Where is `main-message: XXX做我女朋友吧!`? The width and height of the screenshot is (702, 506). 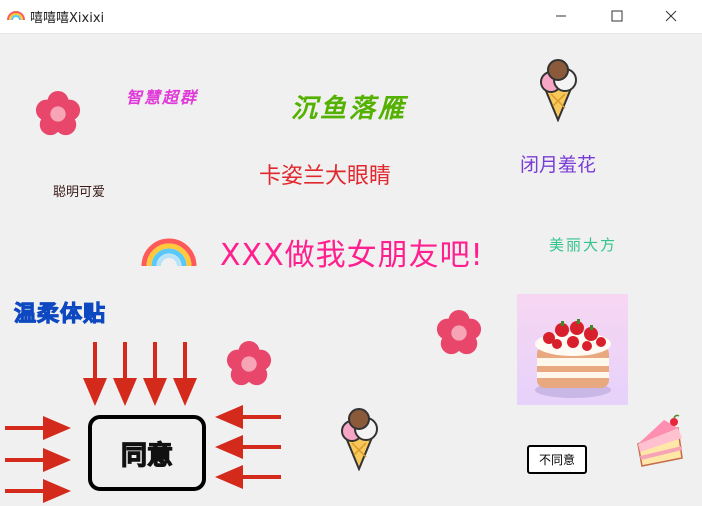
main-message: XXX做我女朋友吧! is located at coordinates (352, 255).